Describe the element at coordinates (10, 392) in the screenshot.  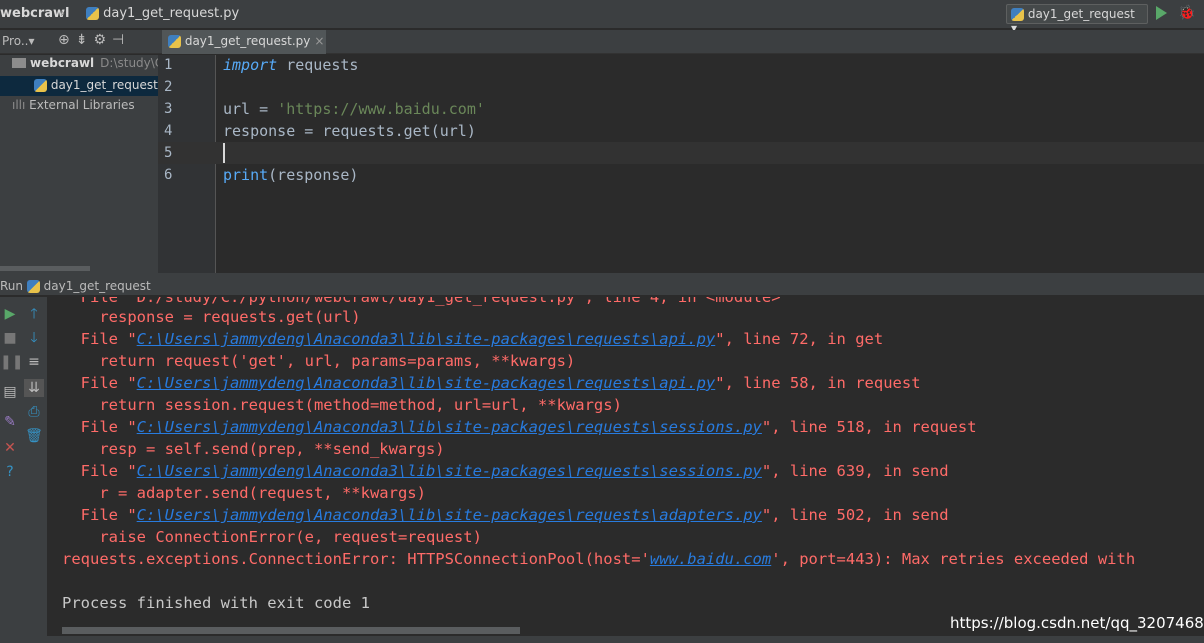
I see `layout-icon: ▤` at that location.